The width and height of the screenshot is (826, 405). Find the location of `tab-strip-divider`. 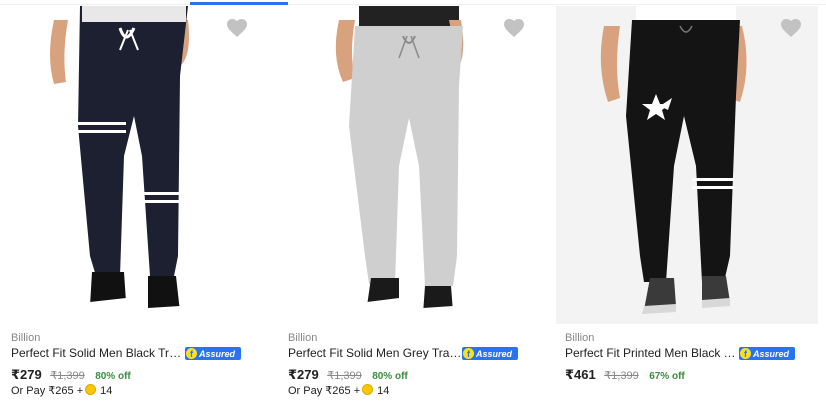

tab-strip-divider is located at coordinates (413, 4).